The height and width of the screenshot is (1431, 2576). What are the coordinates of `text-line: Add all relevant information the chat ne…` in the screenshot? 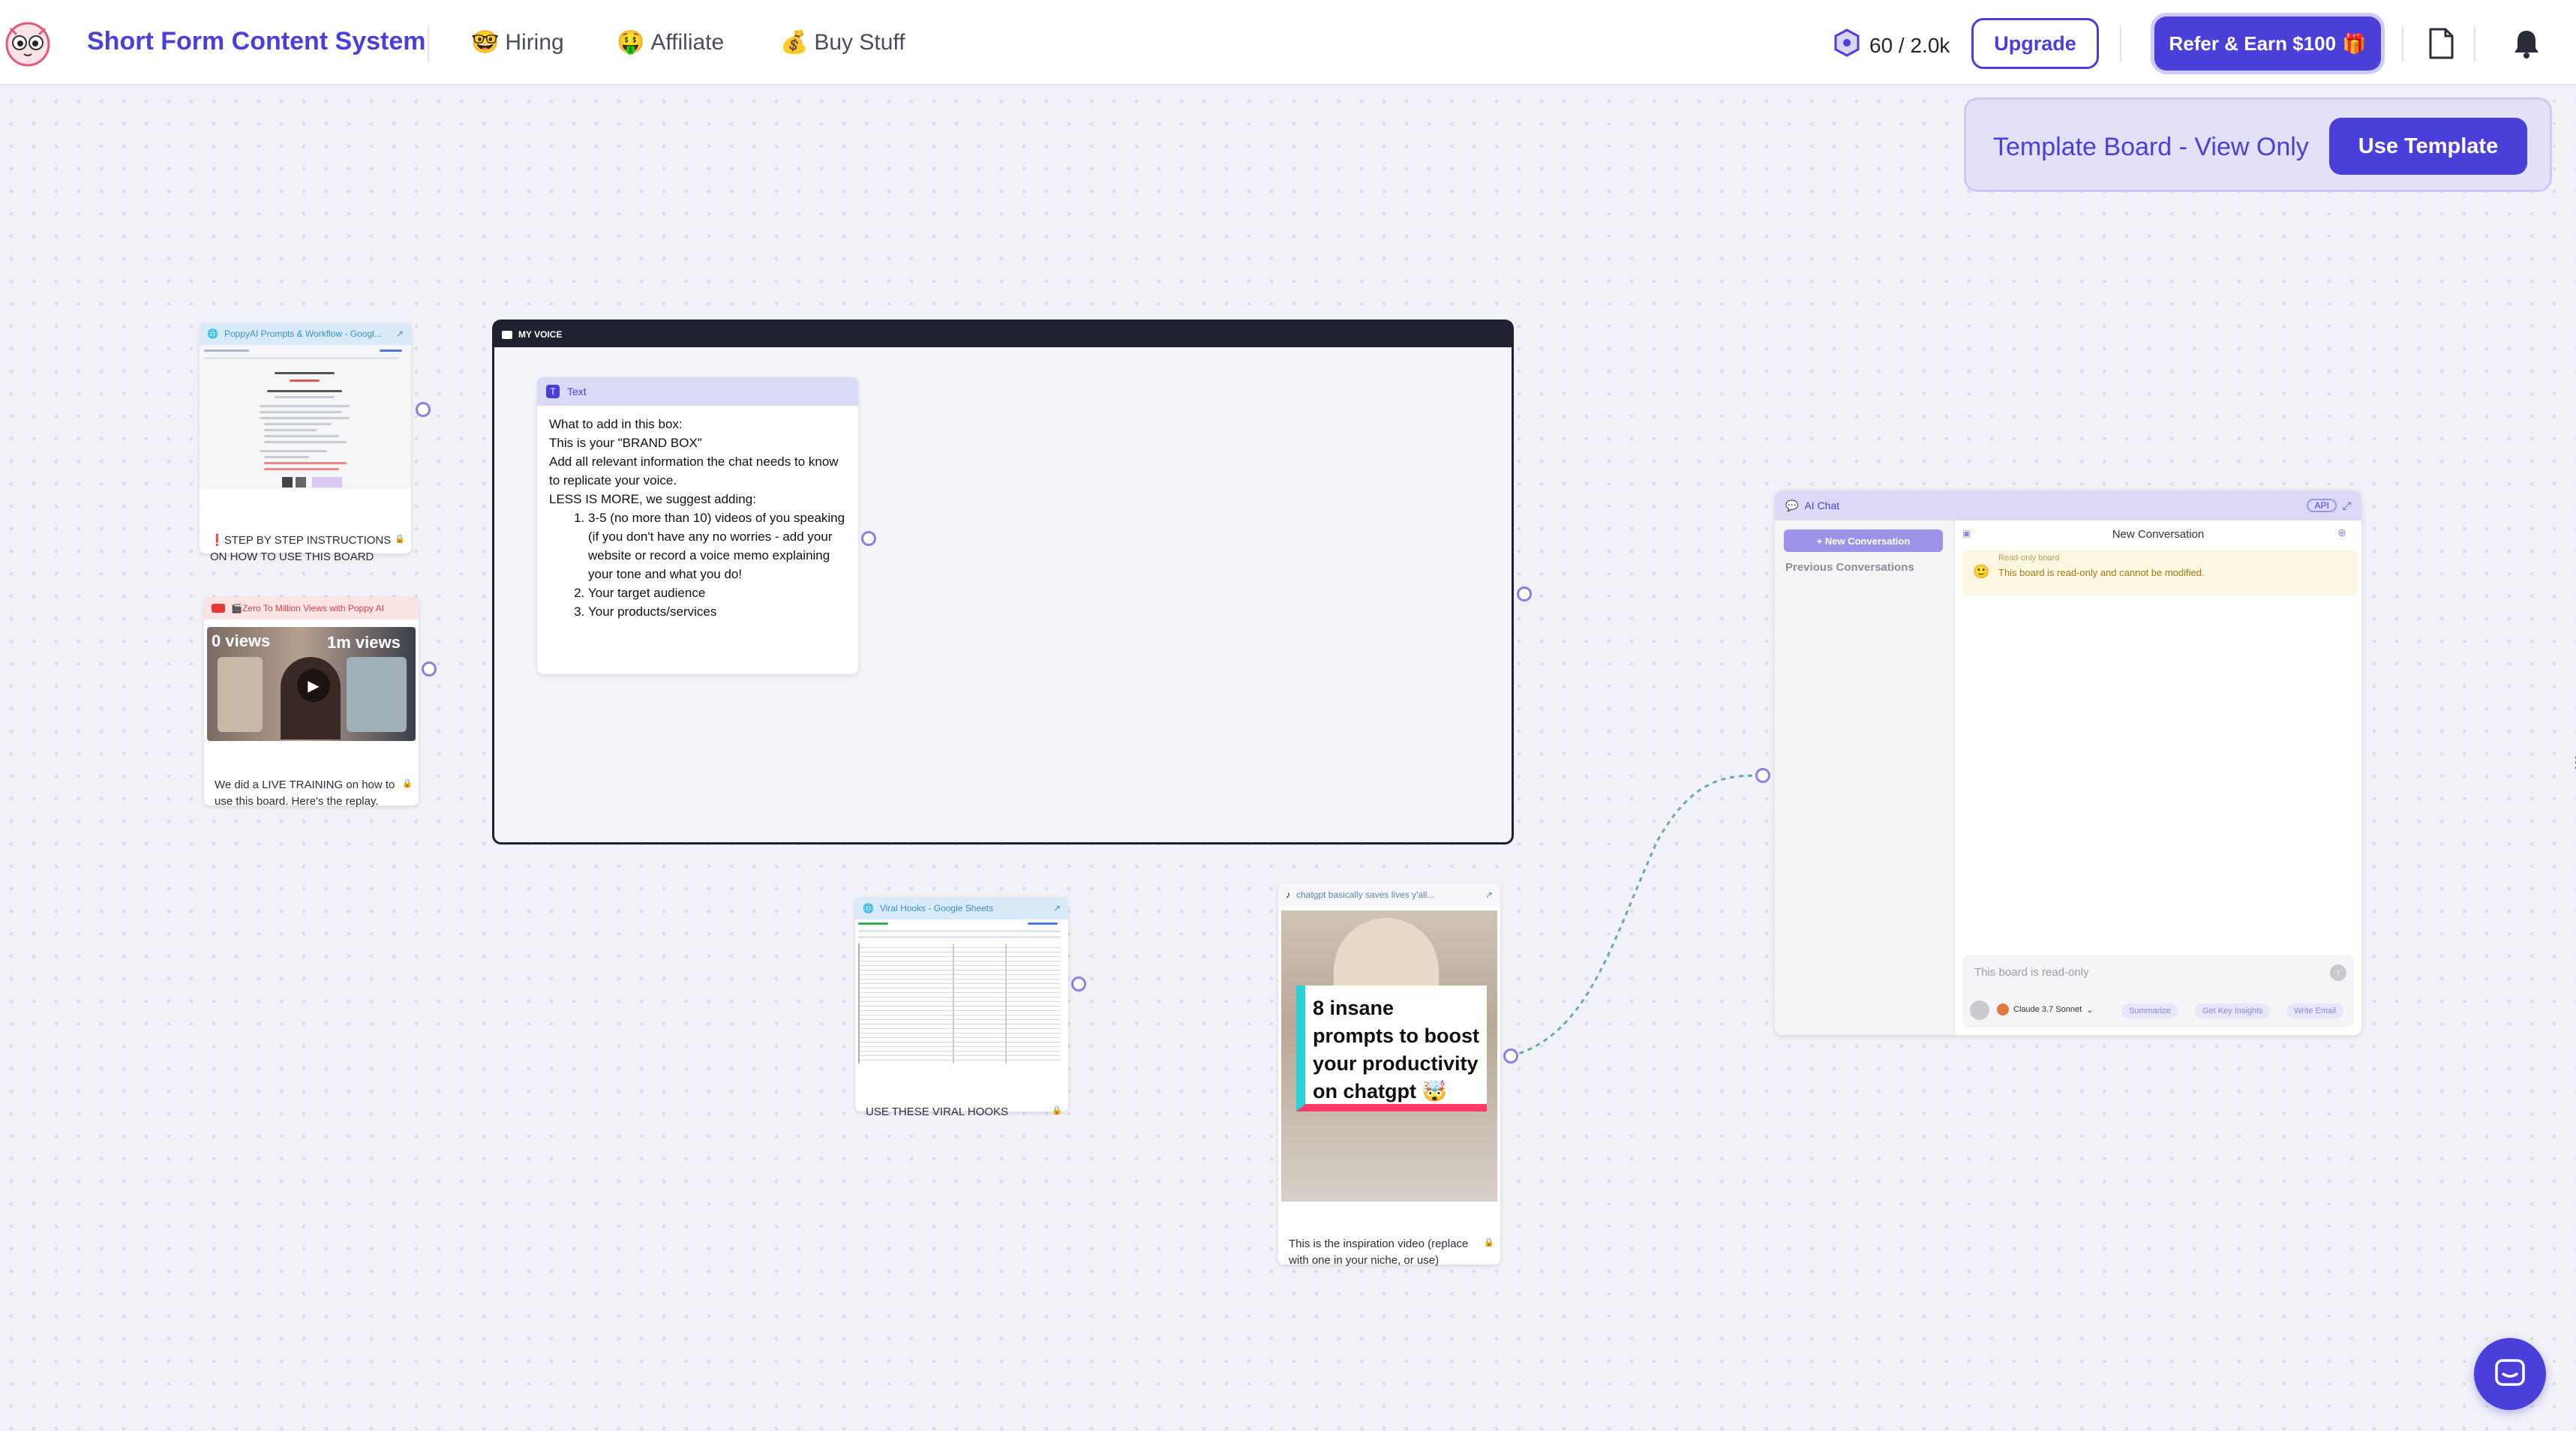 It's located at (694, 471).